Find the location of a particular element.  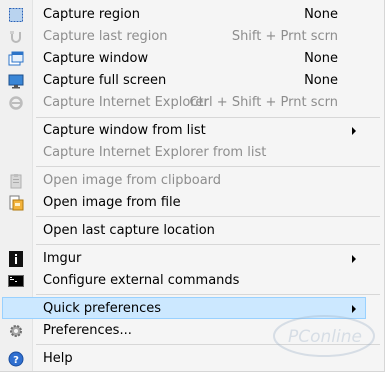

last-region-icon is located at coordinates (16, 37).